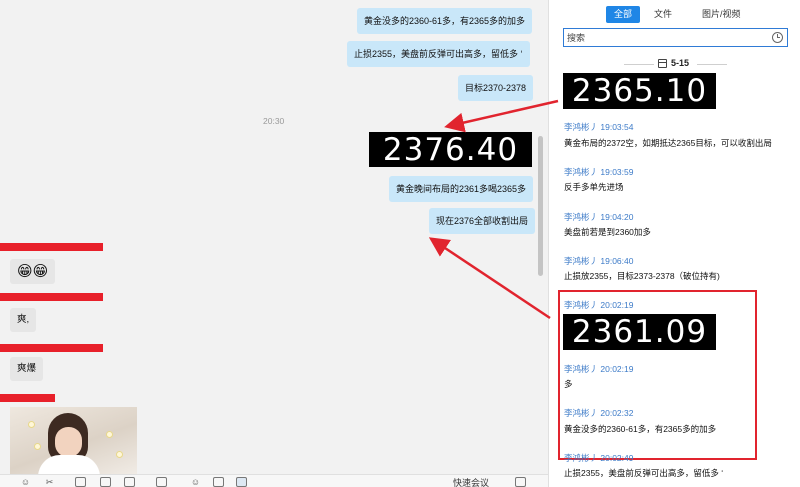 Image resolution: width=800 pixels, height=487 pixels. Describe the element at coordinates (69, 465) in the screenshot. I see `photo-child-shirt` at that location.